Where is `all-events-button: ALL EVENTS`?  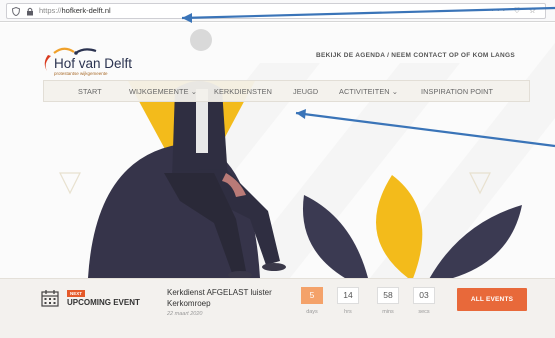 all-events-button: ALL EVENTS is located at coordinates (492, 299).